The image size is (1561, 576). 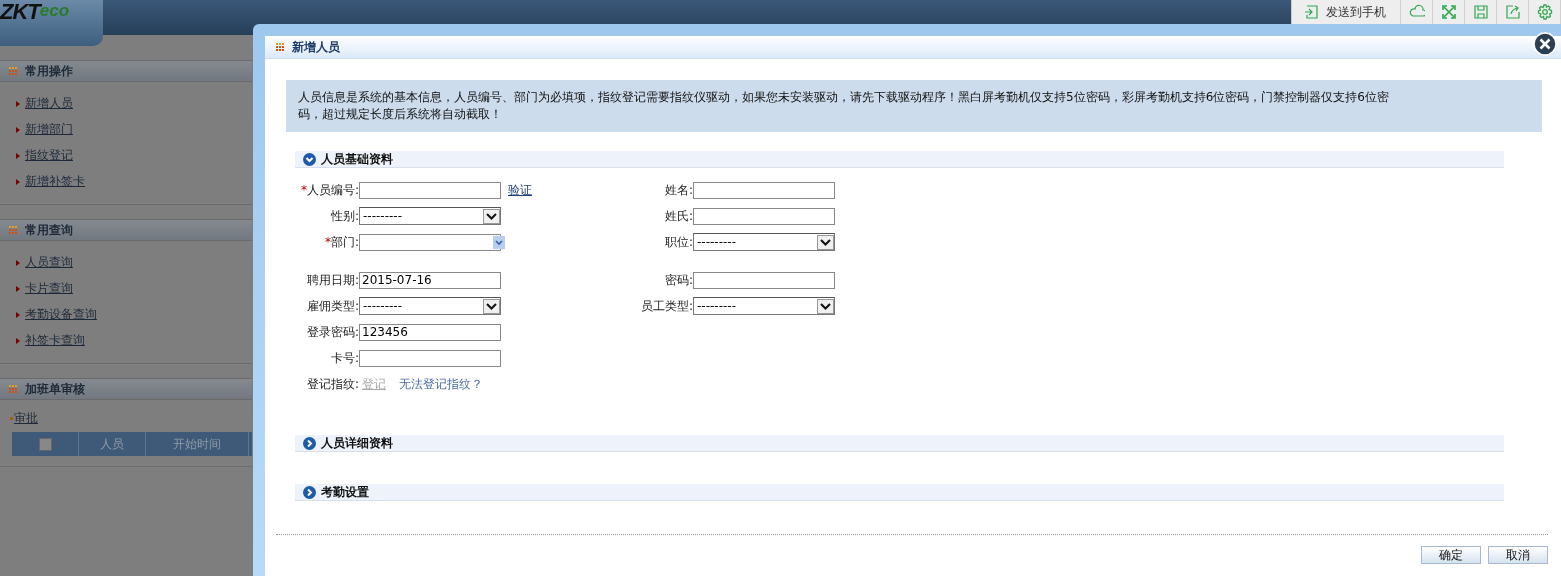 What do you see at coordinates (197, 444) in the screenshot?
I see `column-header: 开始时间` at bounding box center [197, 444].